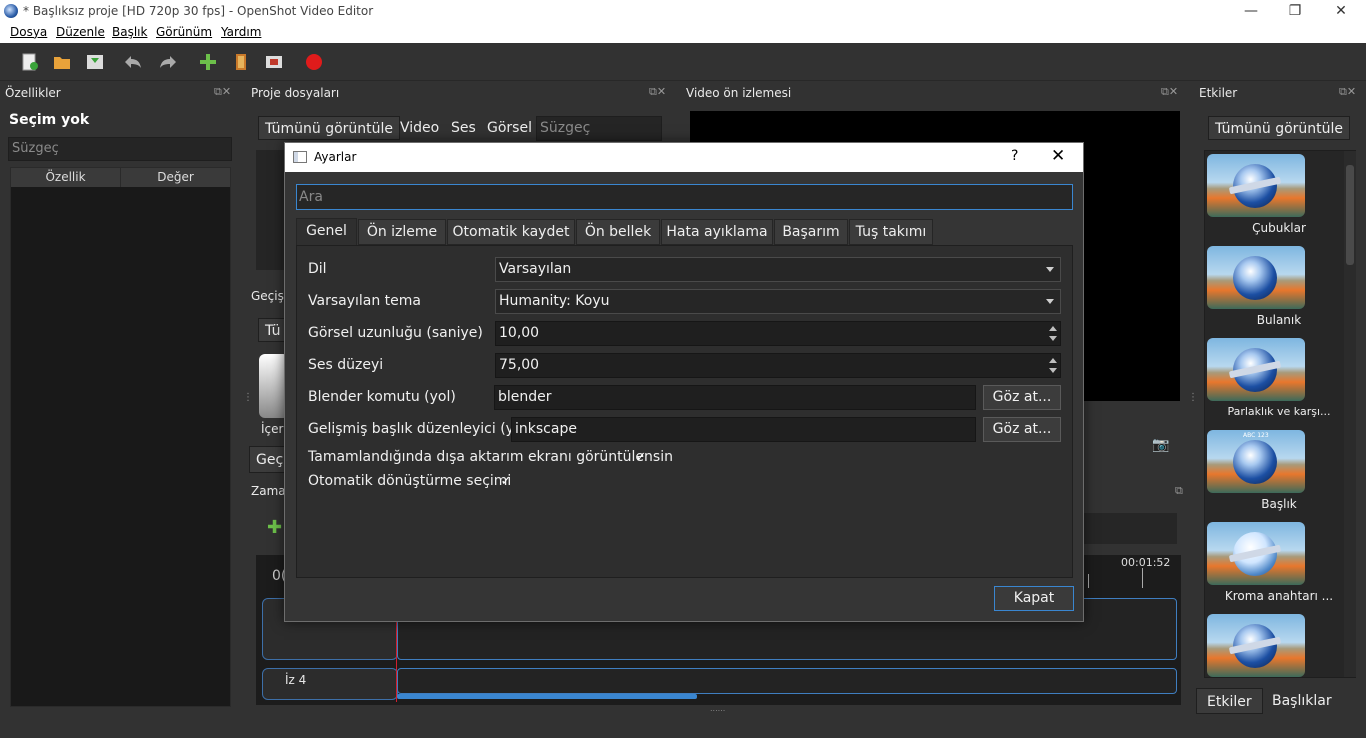  I want to click on camera-icon: 📷, so click(1160, 445).